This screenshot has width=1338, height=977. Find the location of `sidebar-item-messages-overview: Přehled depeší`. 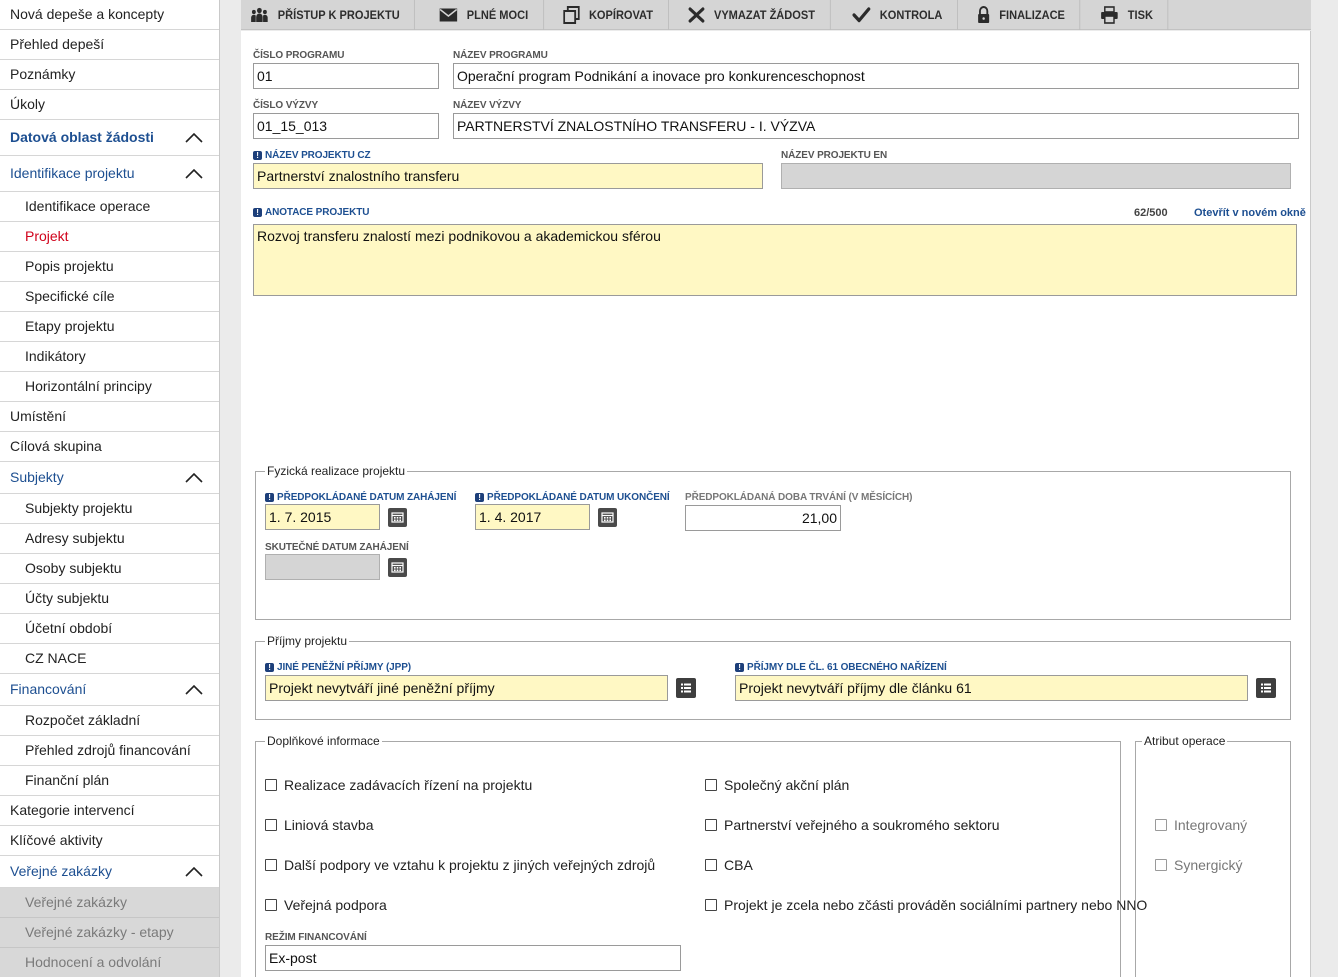

sidebar-item-messages-overview: Přehled depeší is located at coordinates (109, 45).